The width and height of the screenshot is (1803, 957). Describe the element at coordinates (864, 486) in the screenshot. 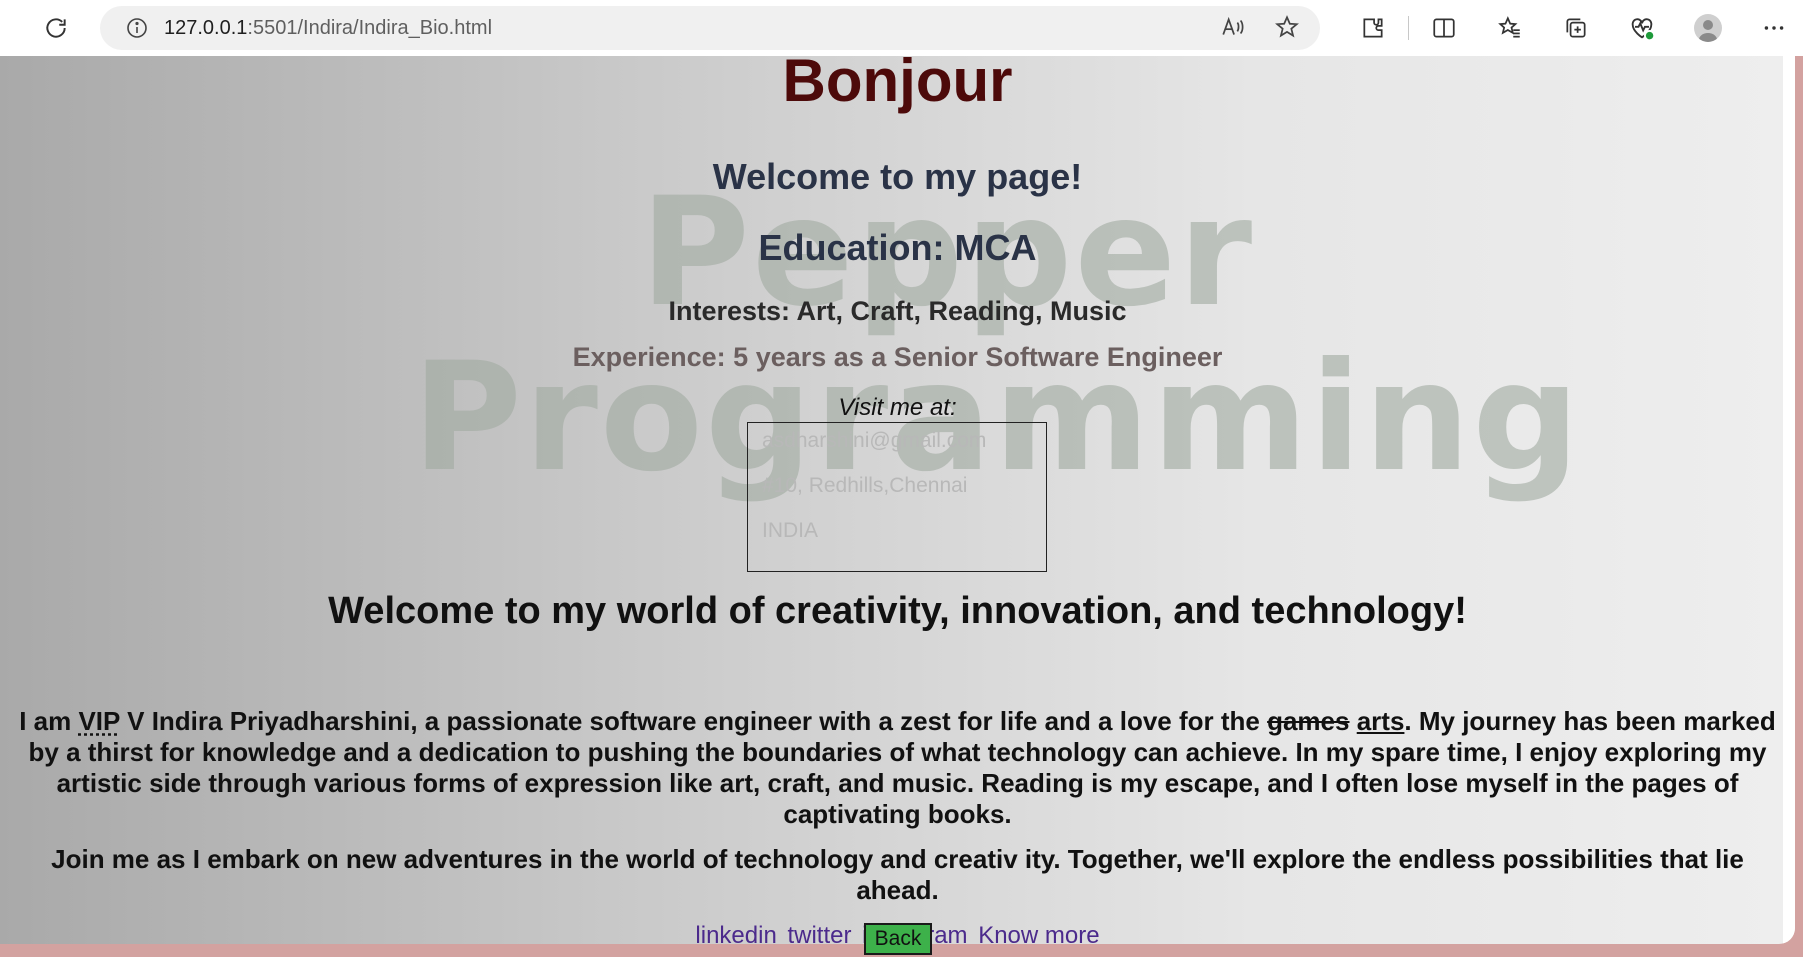

I see `address-street: #10, Redhills,Chennai` at that location.